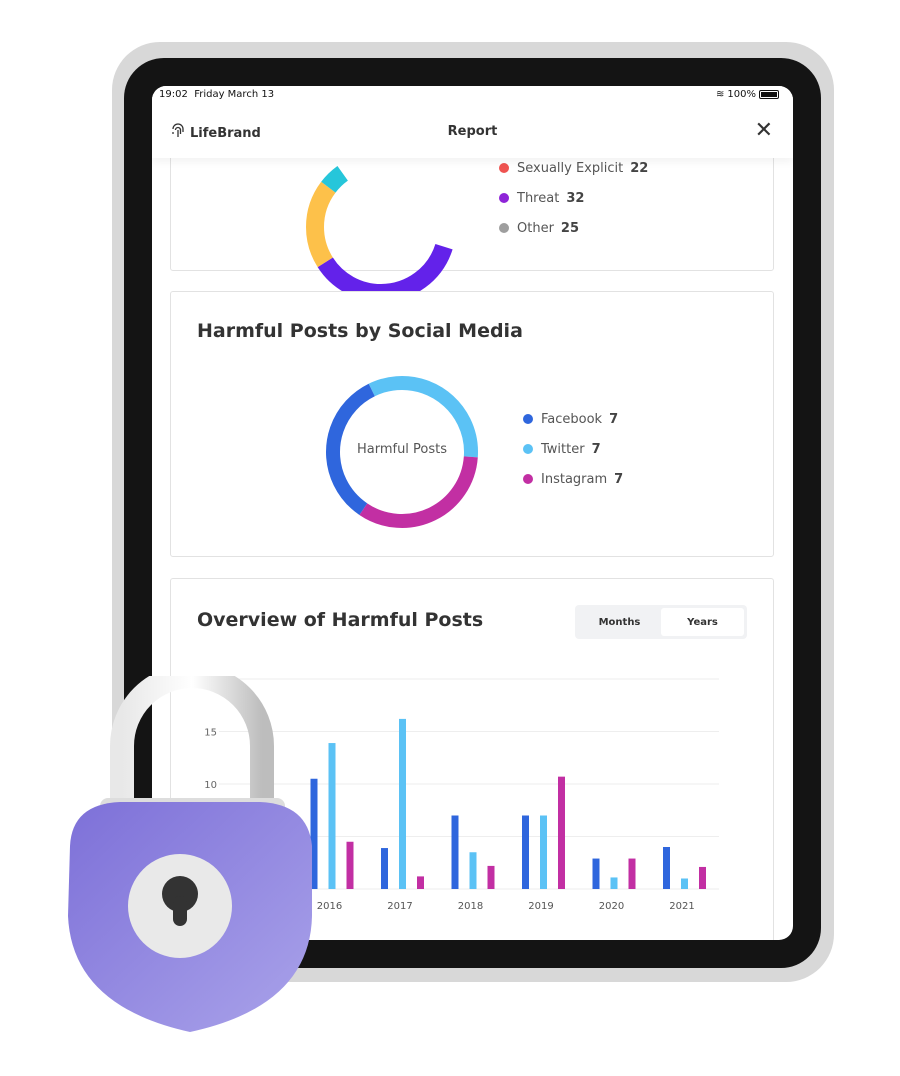 This screenshot has height=1076, width=900. I want to click on legend-item: Threat 32, so click(573, 198).